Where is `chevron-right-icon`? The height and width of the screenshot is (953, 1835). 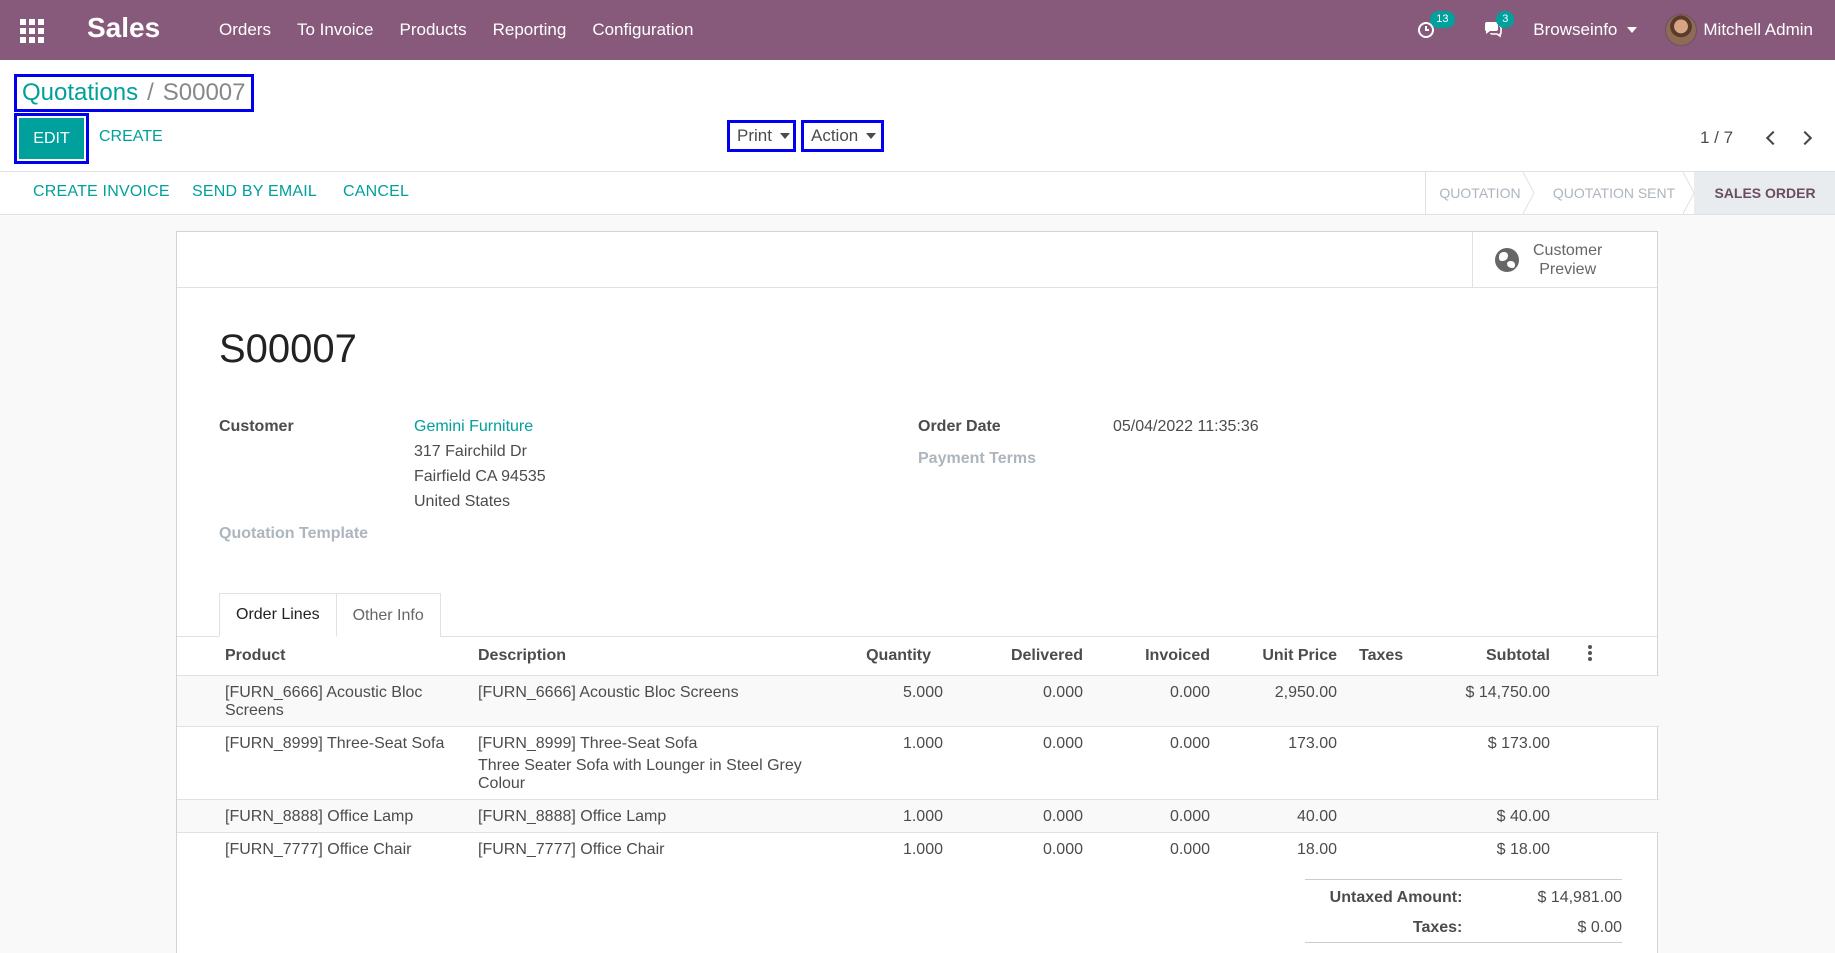 chevron-right-icon is located at coordinates (1805, 138).